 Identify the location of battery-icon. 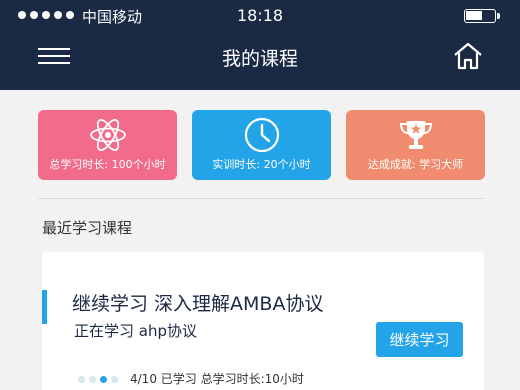
(482, 16).